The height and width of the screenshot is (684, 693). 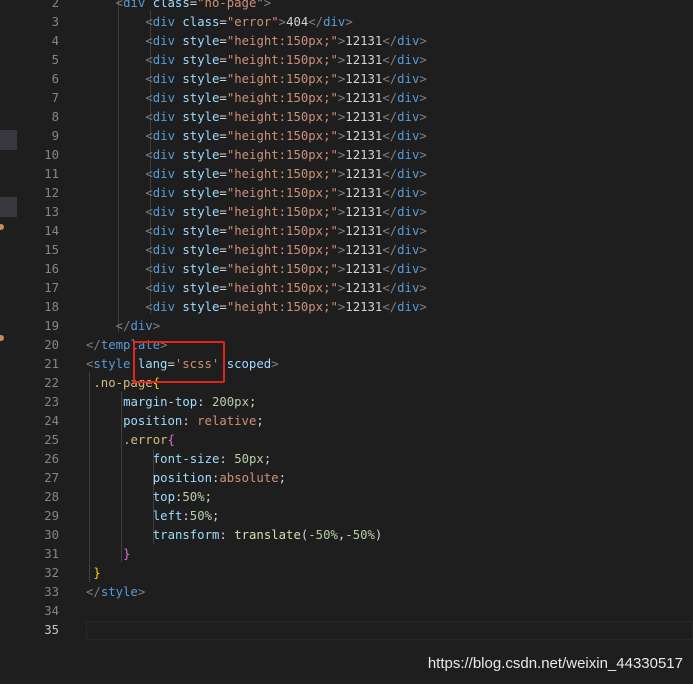 I want to click on code-line: 29 left:50%;, so click(x=355, y=516).